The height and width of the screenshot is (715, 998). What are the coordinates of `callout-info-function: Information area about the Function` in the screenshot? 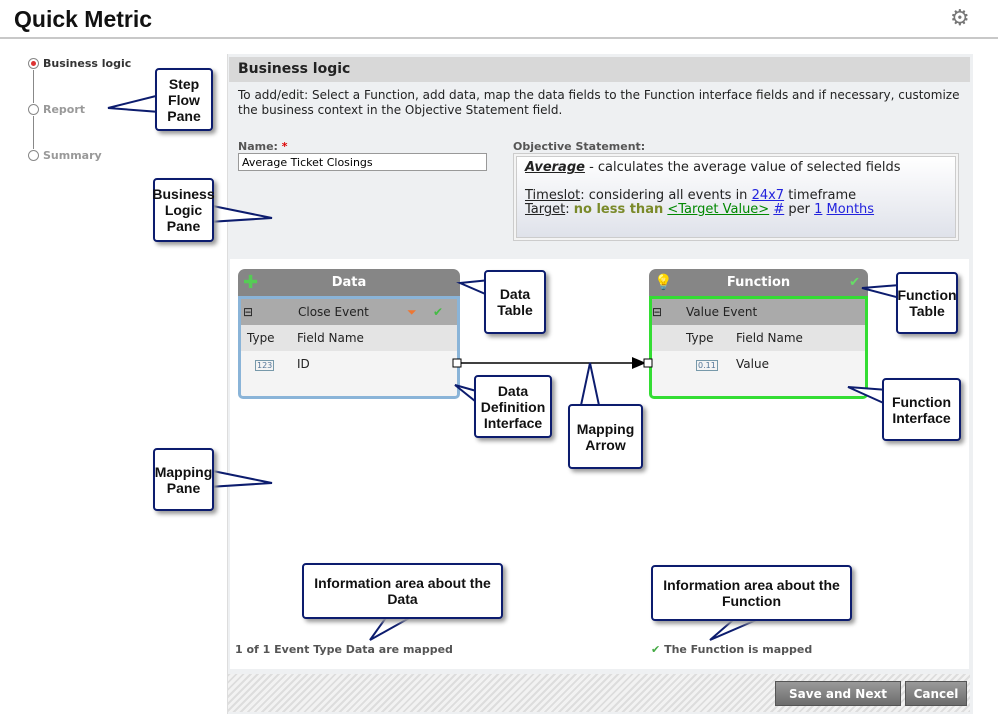 It's located at (751, 593).